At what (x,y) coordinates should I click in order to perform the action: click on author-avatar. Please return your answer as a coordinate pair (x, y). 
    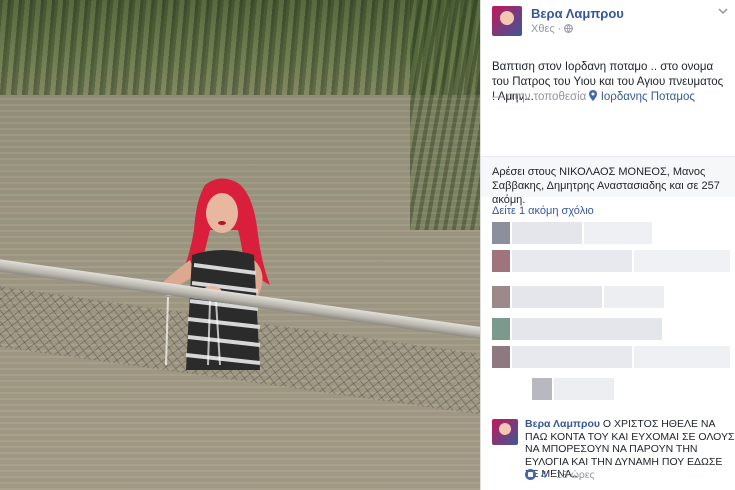
    Looking at the image, I should click on (507, 21).